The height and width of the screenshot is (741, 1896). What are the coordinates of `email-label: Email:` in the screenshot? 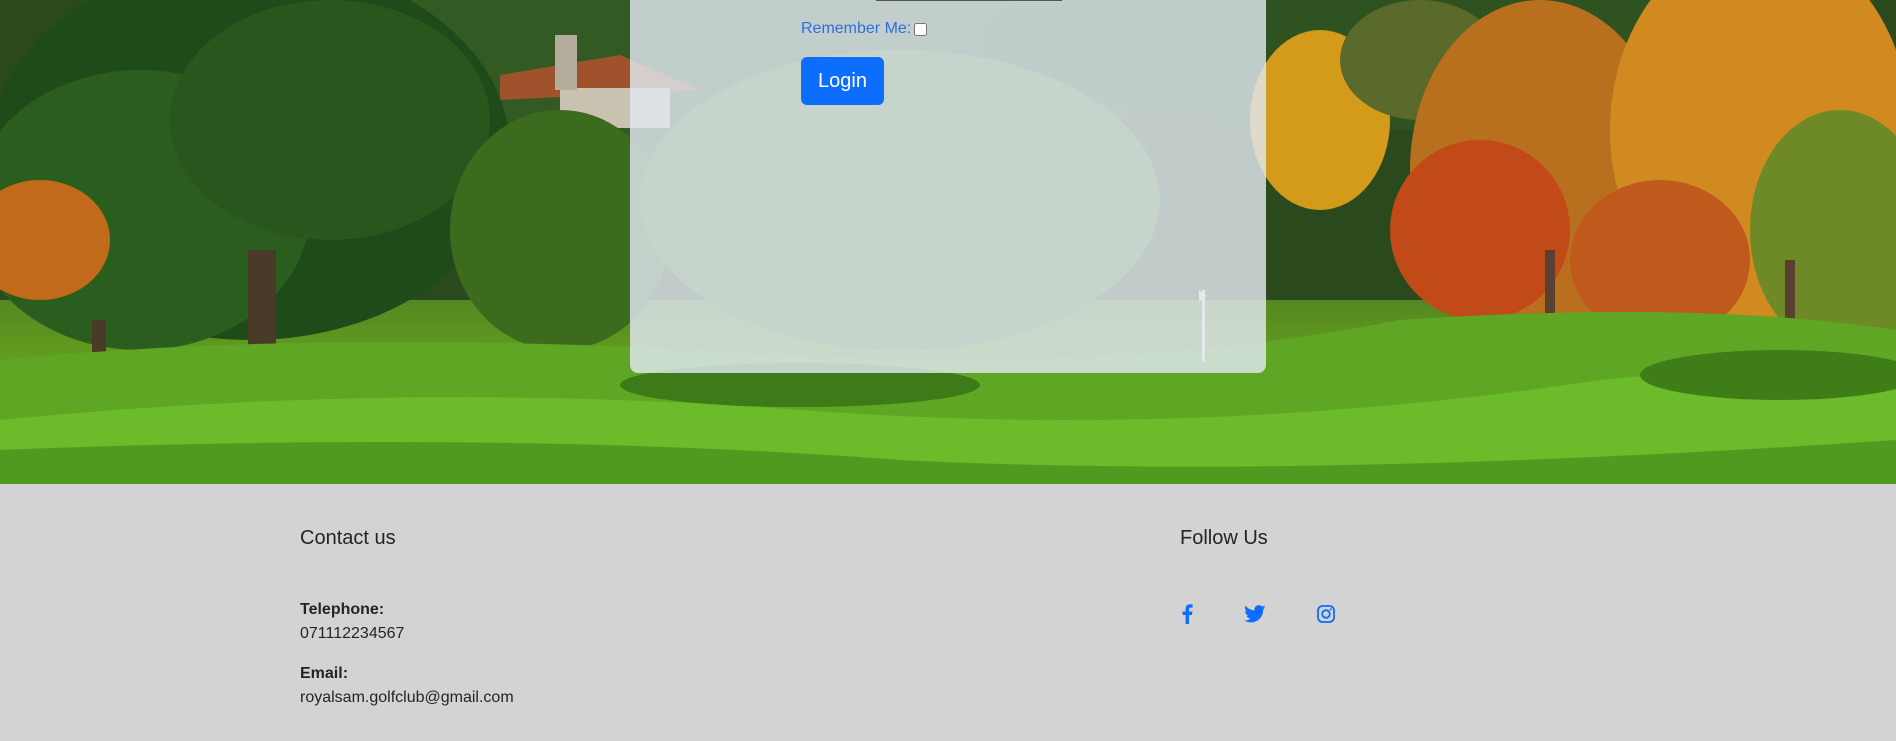 It's located at (324, 673).